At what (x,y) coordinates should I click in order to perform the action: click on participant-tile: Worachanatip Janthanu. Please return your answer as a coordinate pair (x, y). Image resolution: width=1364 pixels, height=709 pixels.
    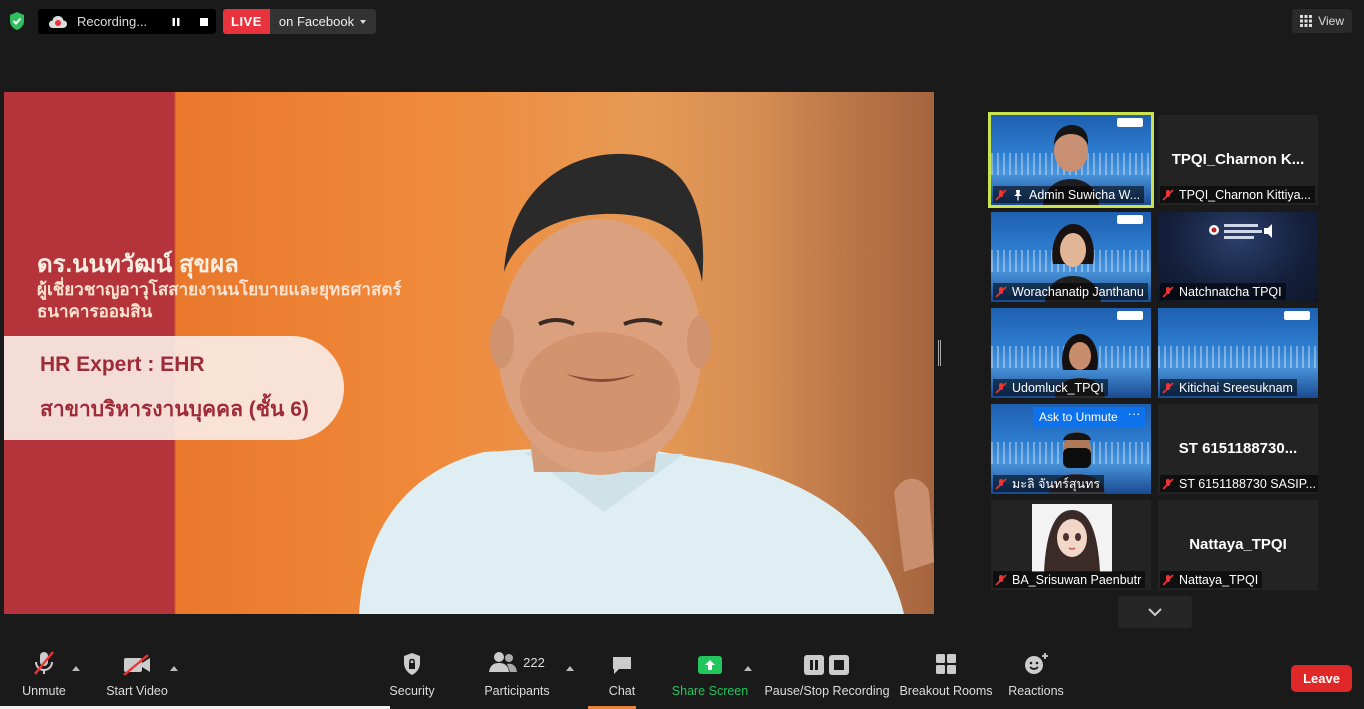
    Looking at the image, I should click on (1071, 257).